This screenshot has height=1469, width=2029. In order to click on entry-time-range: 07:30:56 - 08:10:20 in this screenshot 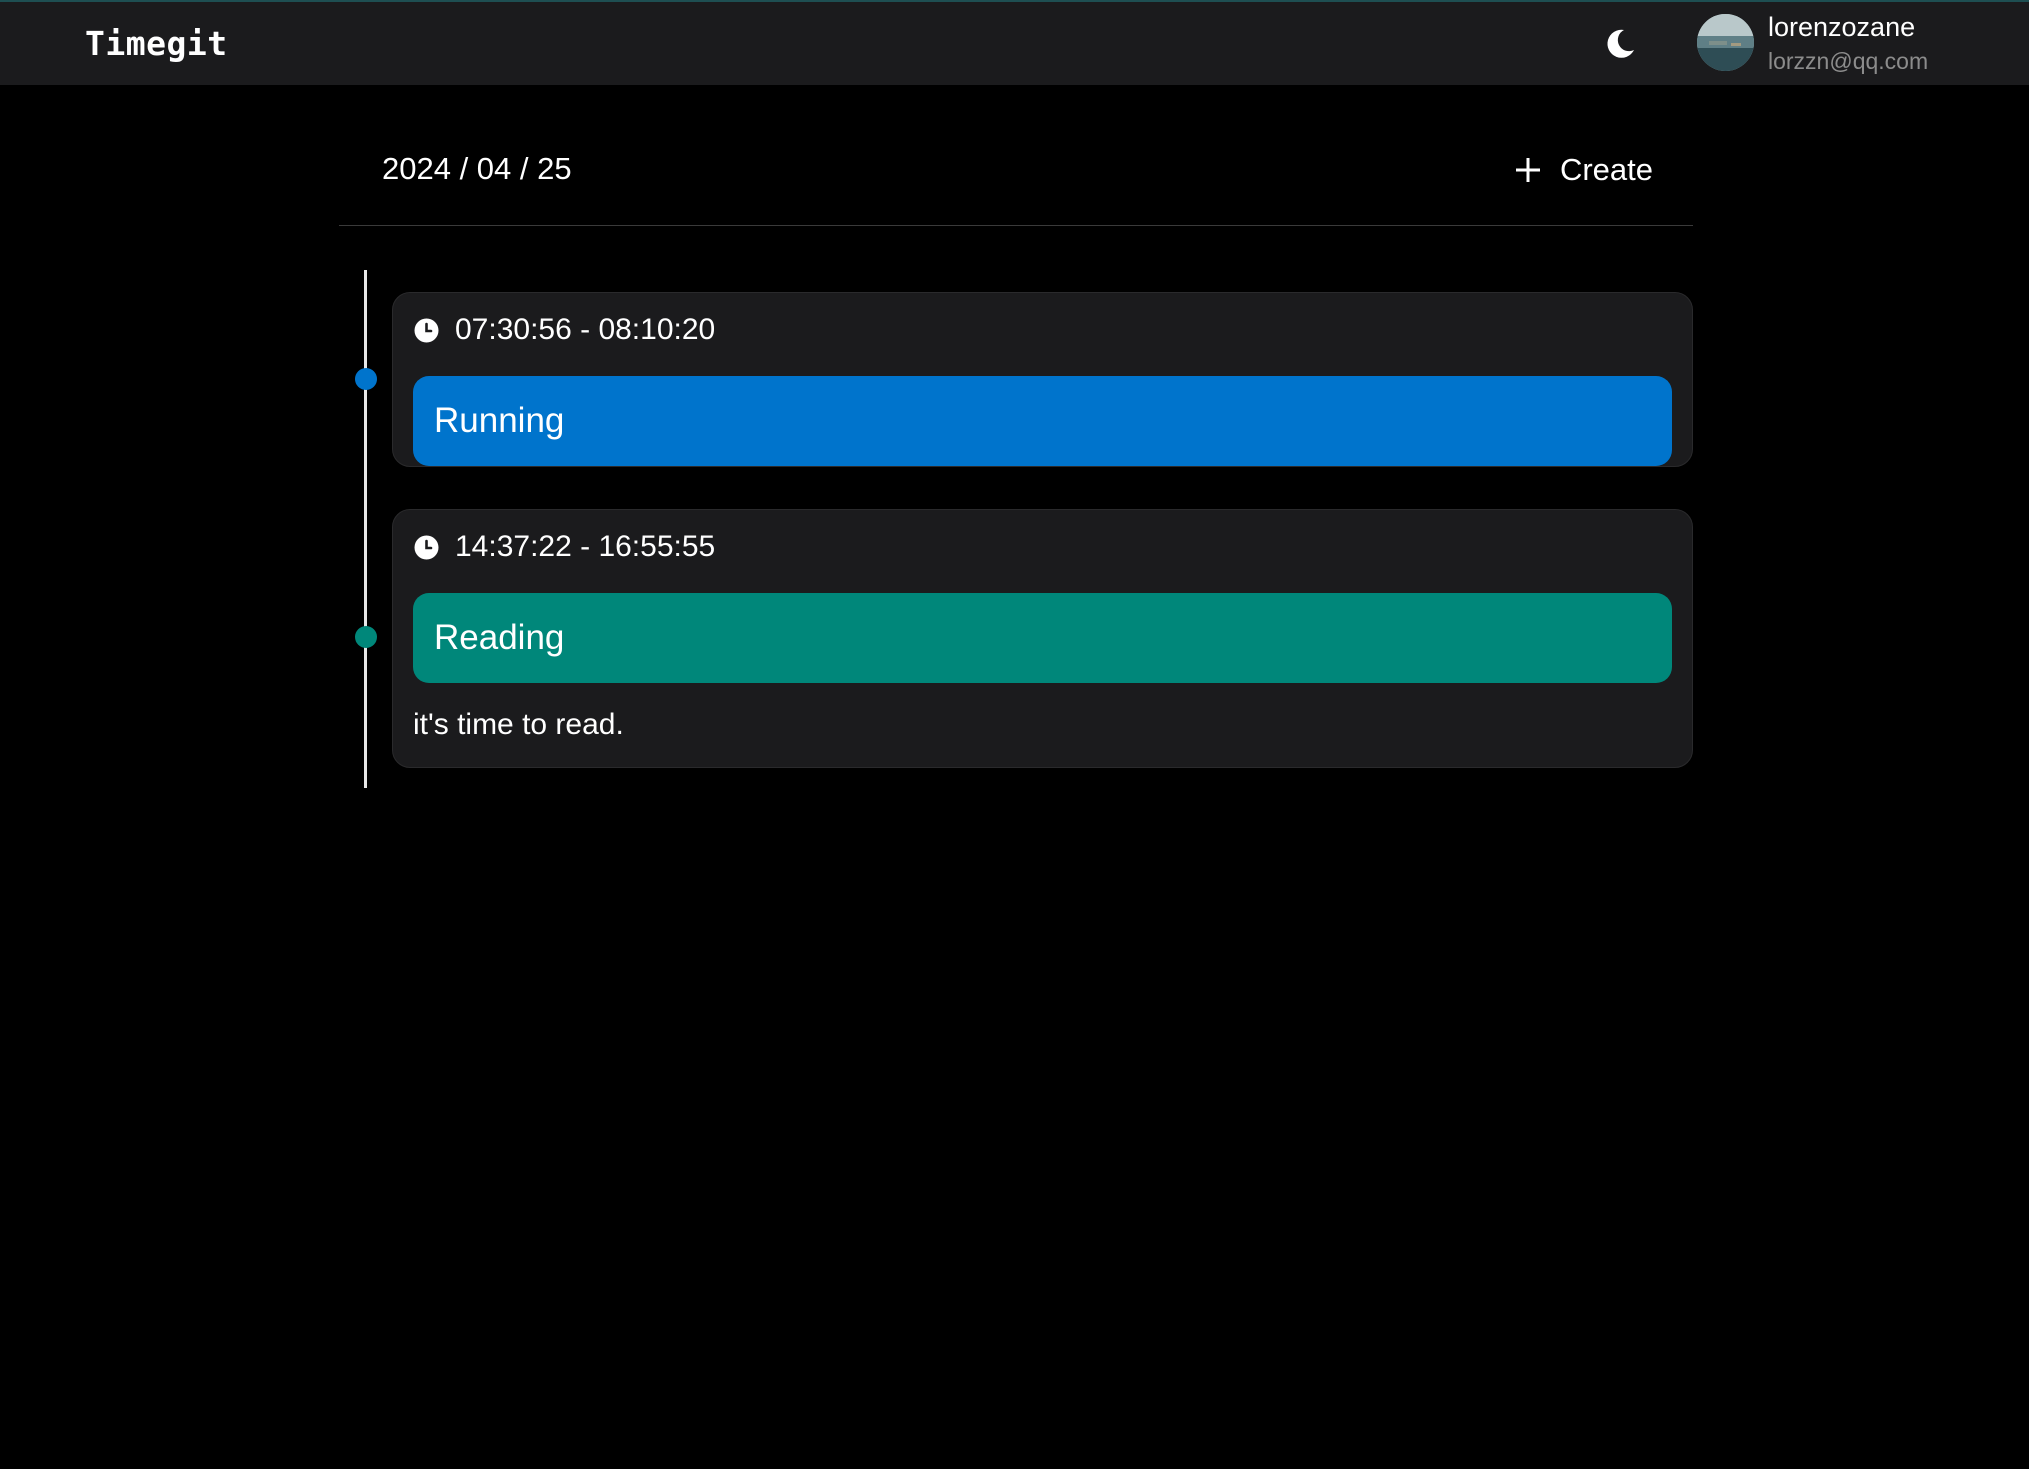, I will do `click(564, 330)`.